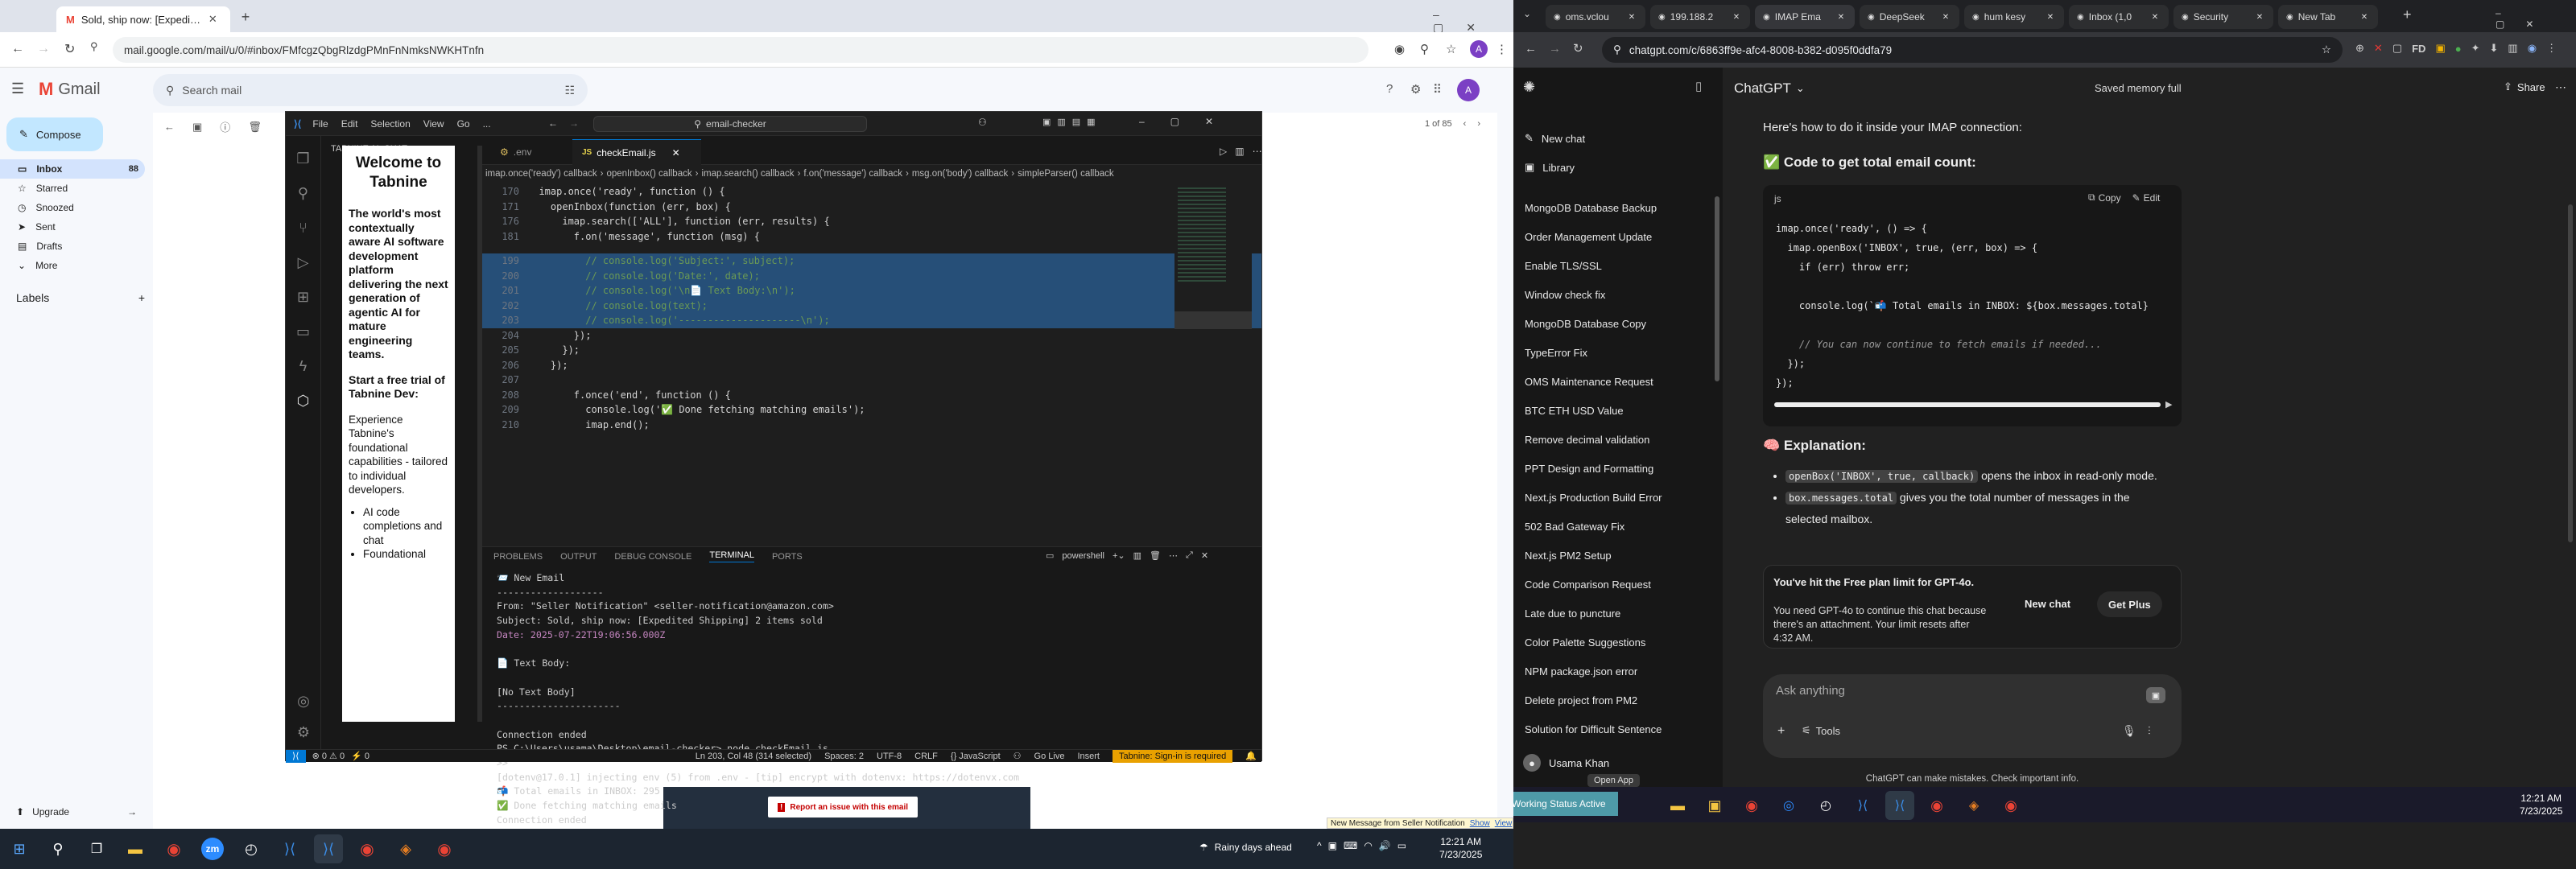 This screenshot has height=869, width=2576. What do you see at coordinates (1066, 174) in the screenshot?
I see `breadcrumb-item: simpleParser() callback` at bounding box center [1066, 174].